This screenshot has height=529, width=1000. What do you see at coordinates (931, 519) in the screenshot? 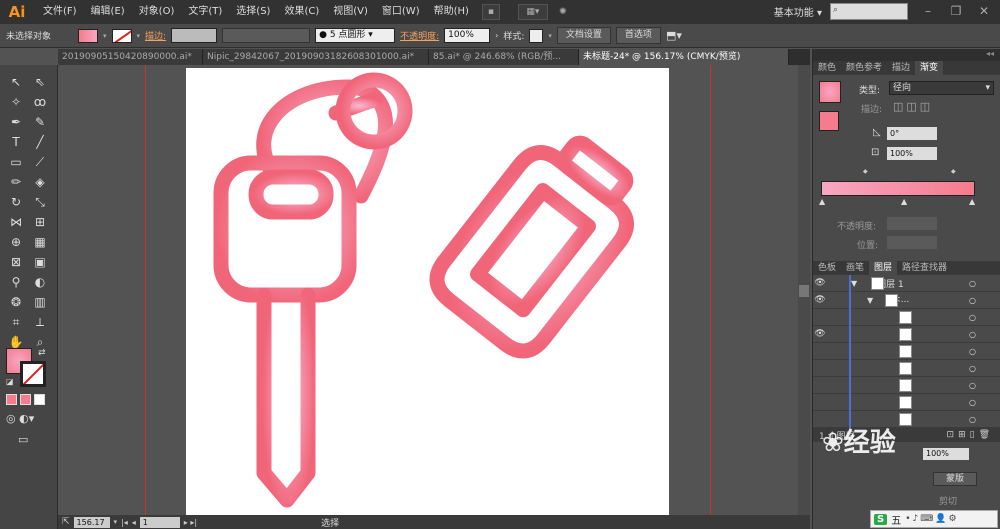
I see `ime-tool-icons: •♪⌨👤⚙` at bounding box center [931, 519].